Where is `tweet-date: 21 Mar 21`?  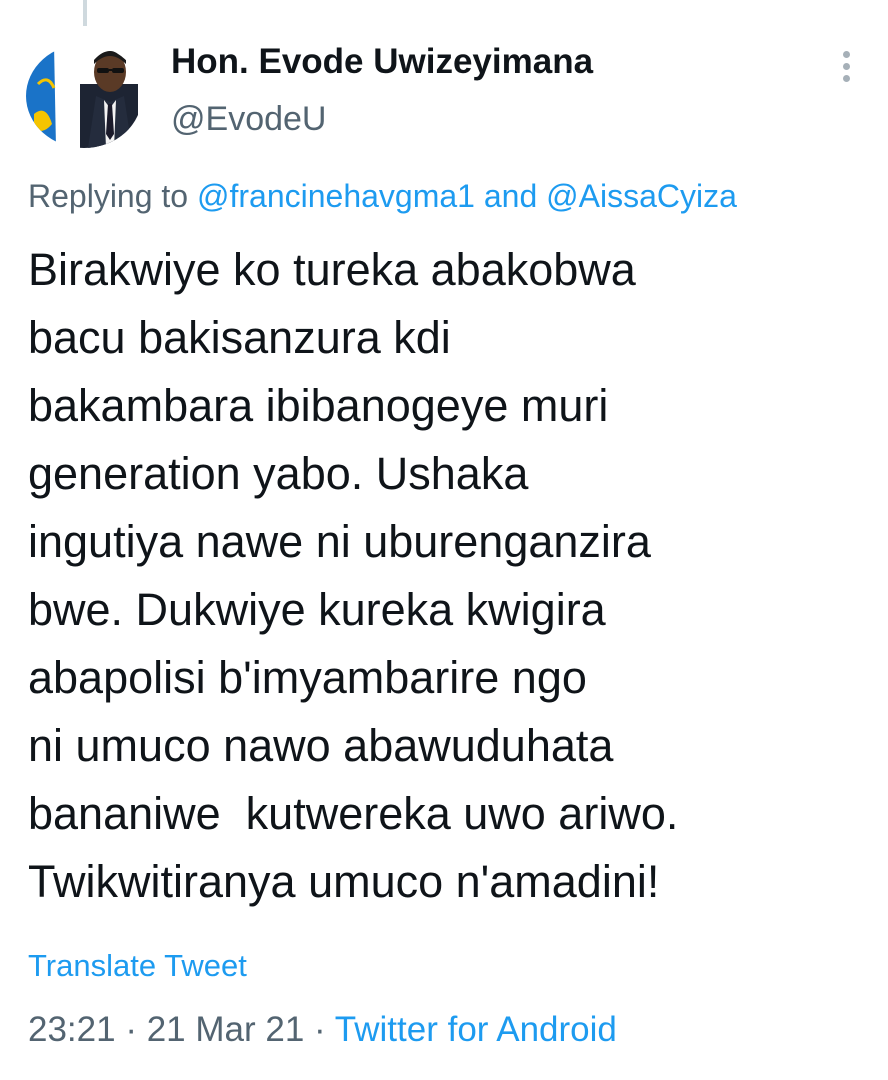 tweet-date: 21 Mar 21 is located at coordinates (226, 1029).